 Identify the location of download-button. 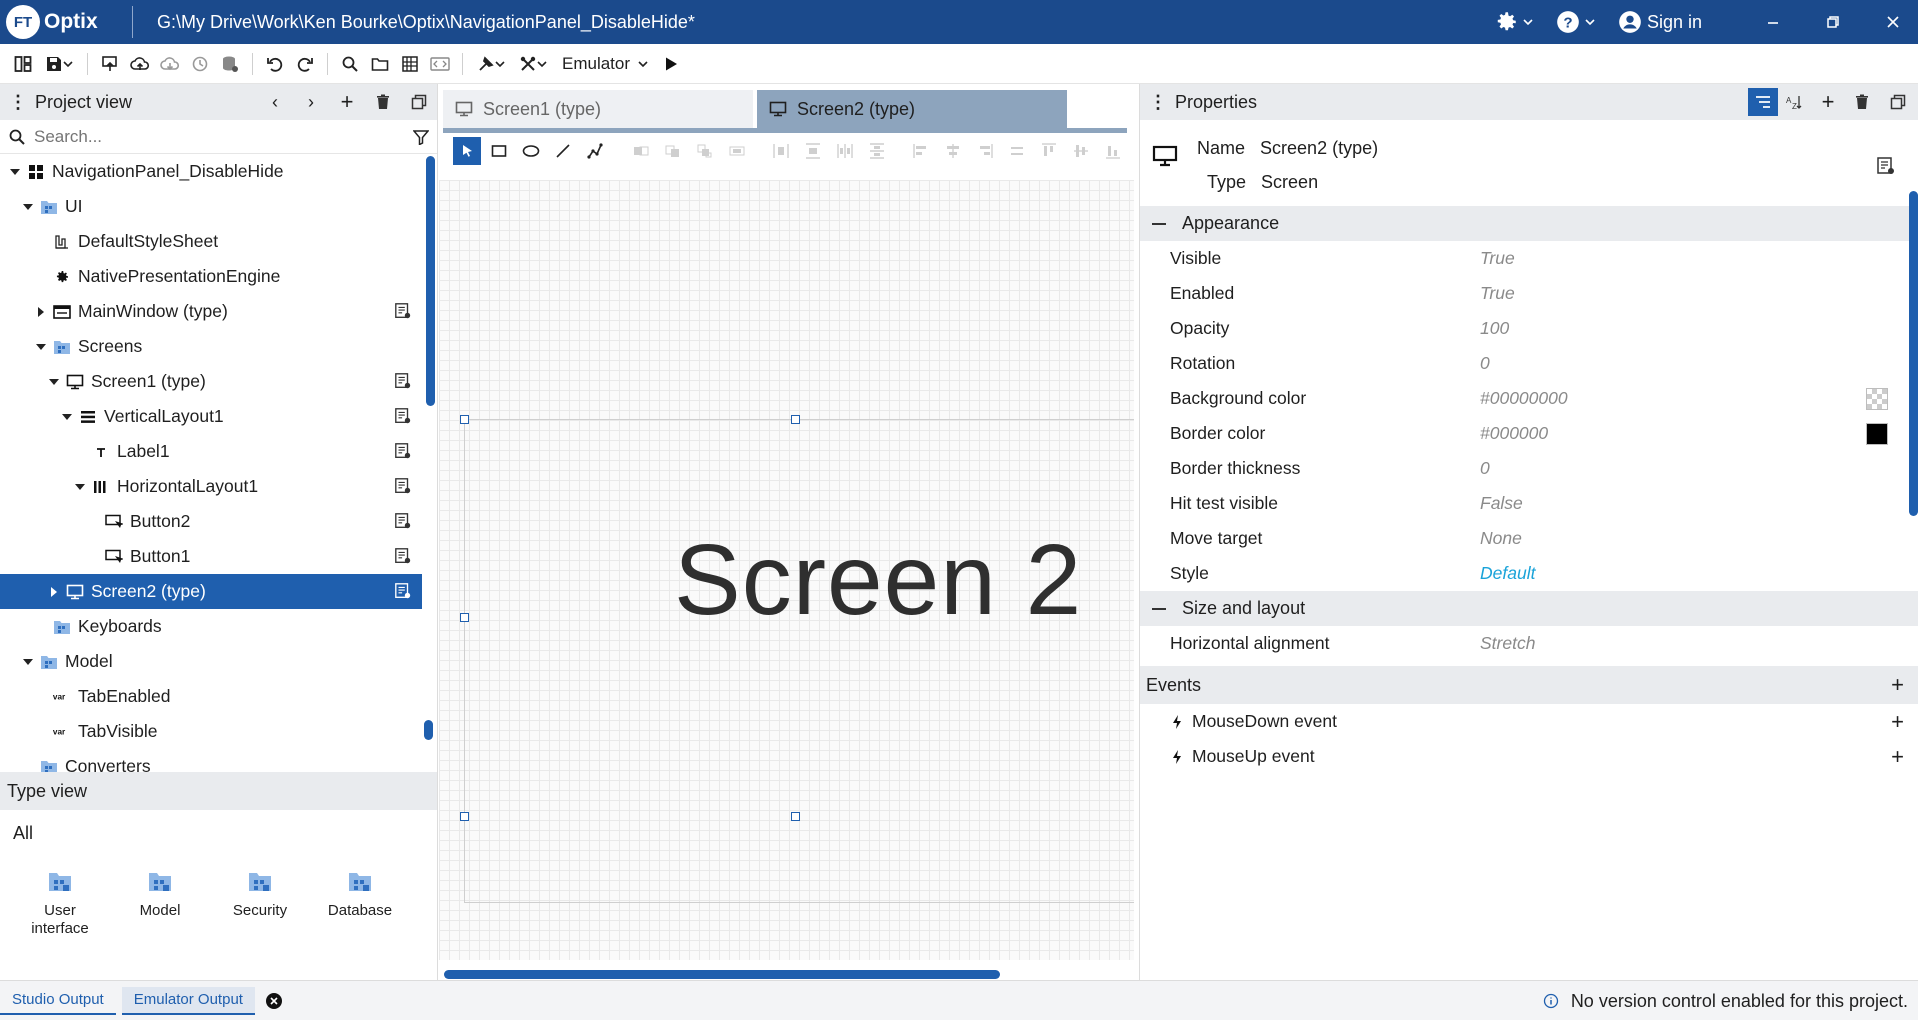
(170, 64).